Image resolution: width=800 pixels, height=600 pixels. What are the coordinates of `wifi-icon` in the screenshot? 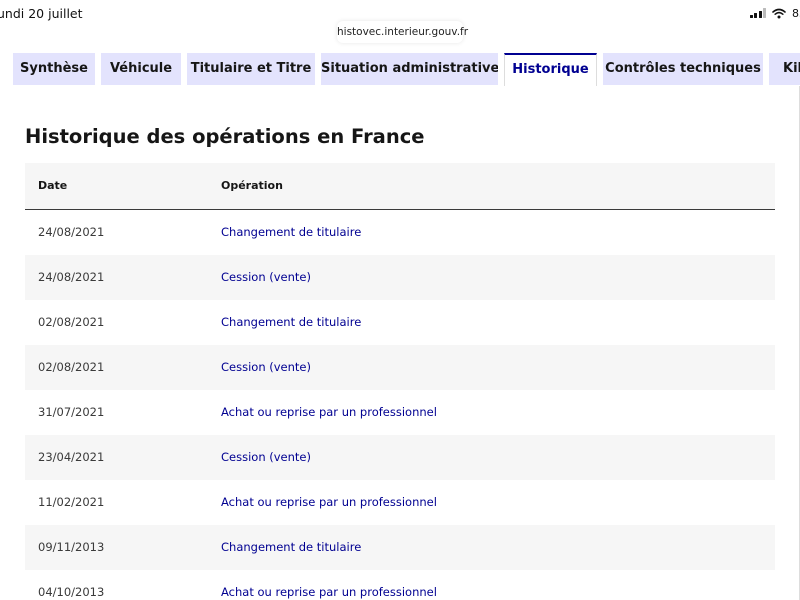 It's located at (779, 13).